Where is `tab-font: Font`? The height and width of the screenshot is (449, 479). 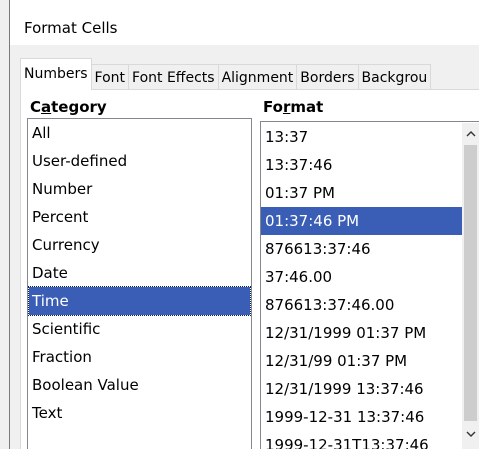 tab-font: Font is located at coordinates (110, 77).